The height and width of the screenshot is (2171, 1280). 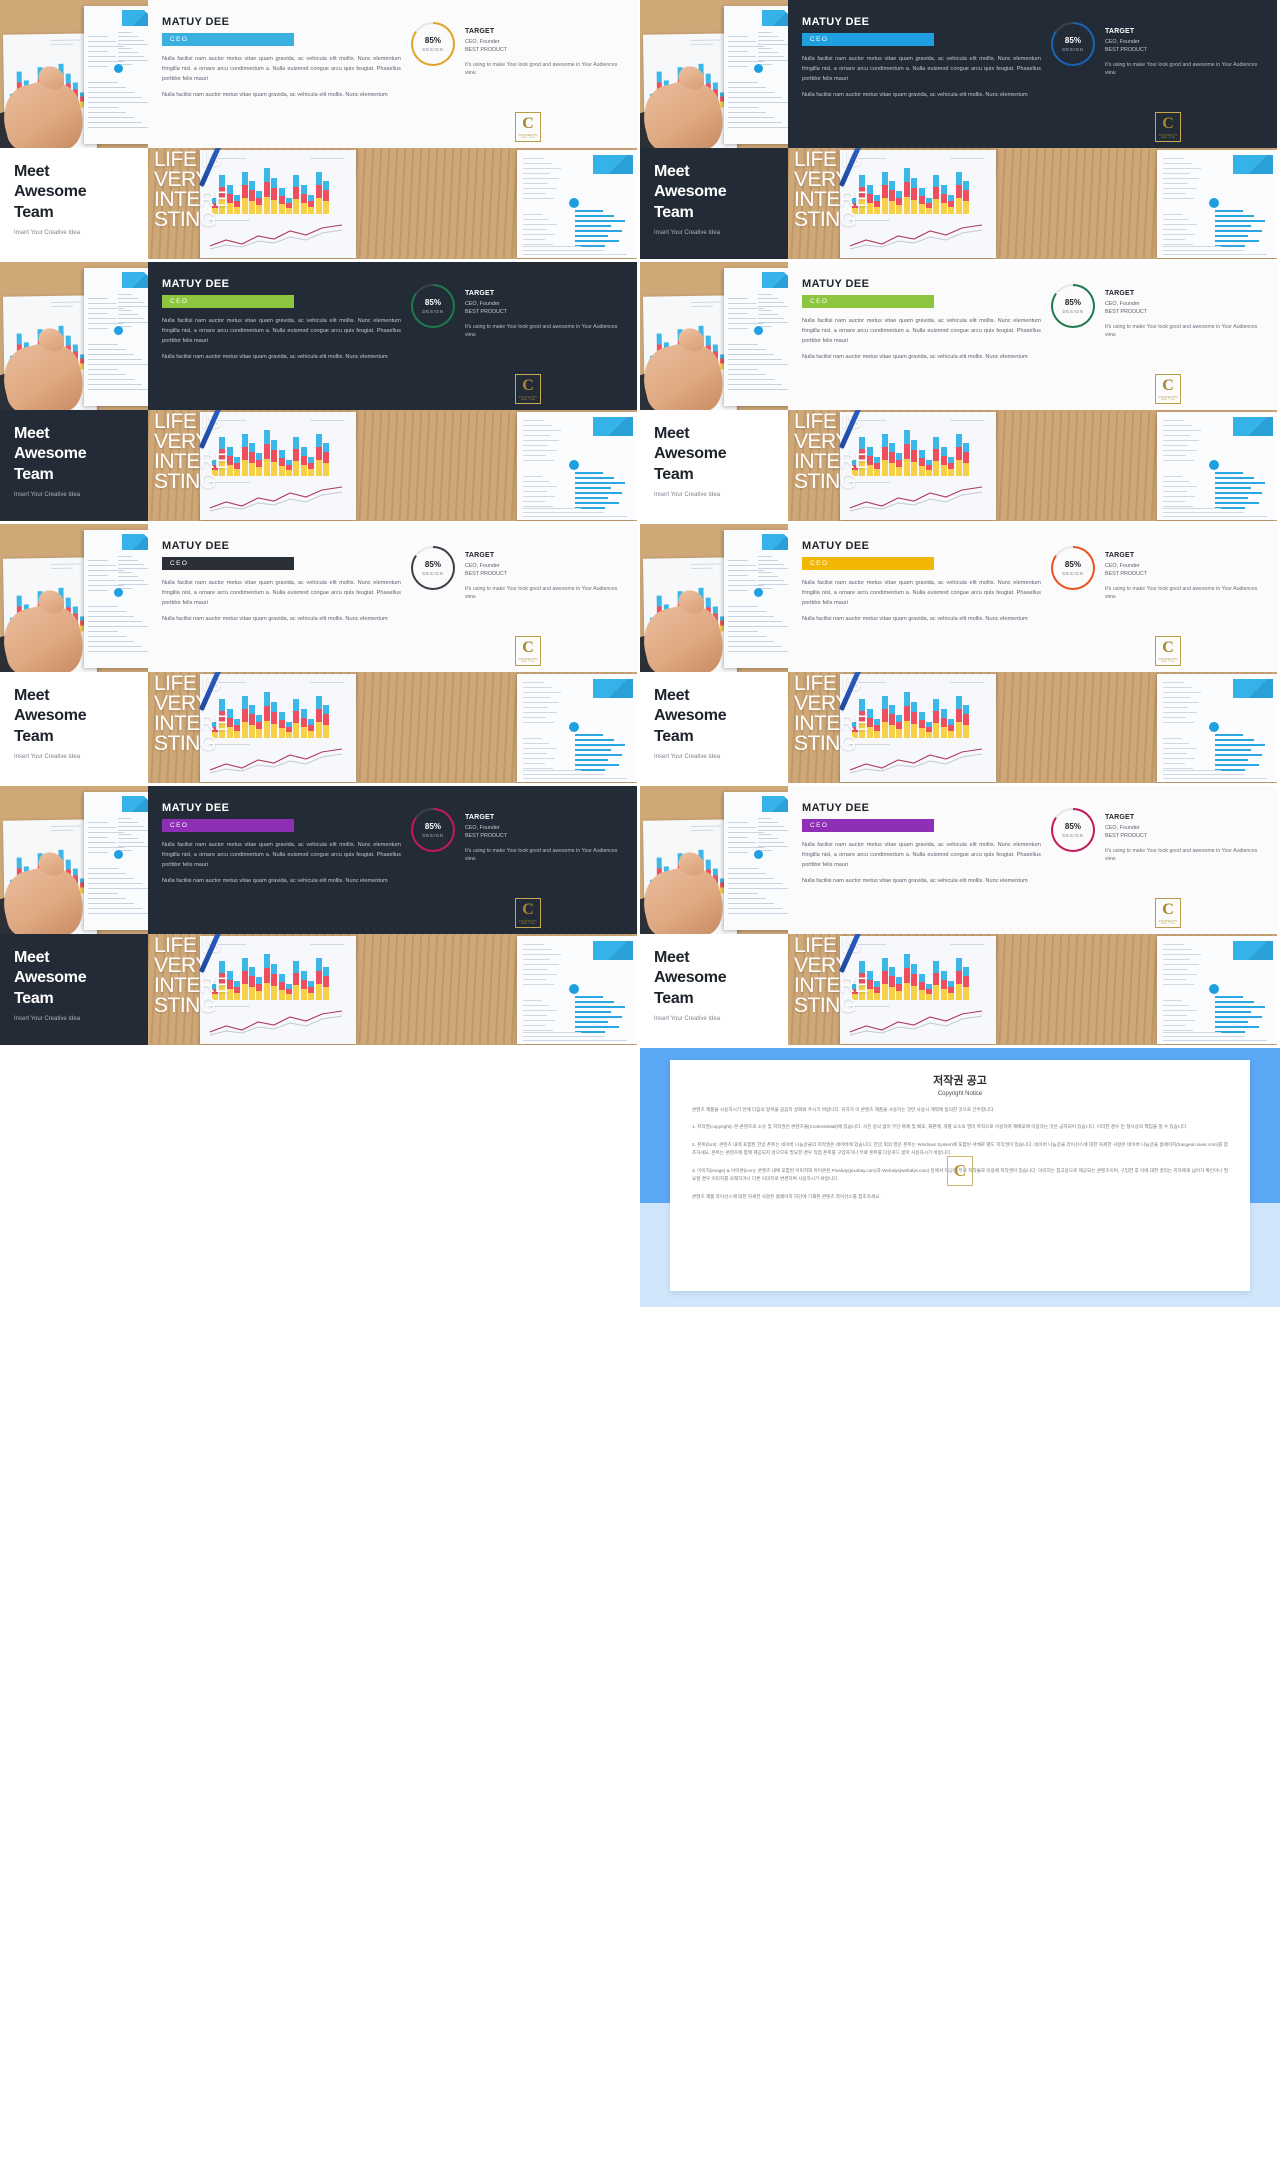 I want to click on copyright-title: 저작권 공고, so click(x=960, y=1081).